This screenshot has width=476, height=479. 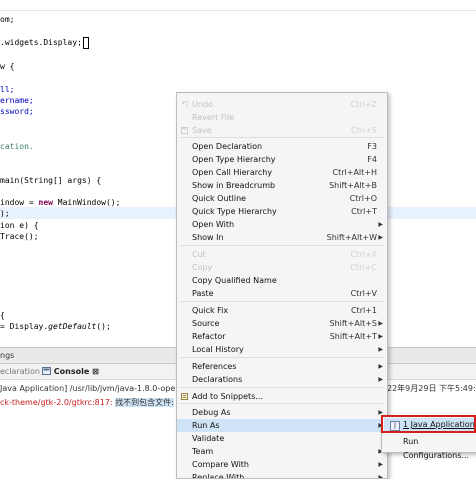 What do you see at coordinates (213, 224) in the screenshot?
I see `menu-item-label: Open With` at bounding box center [213, 224].